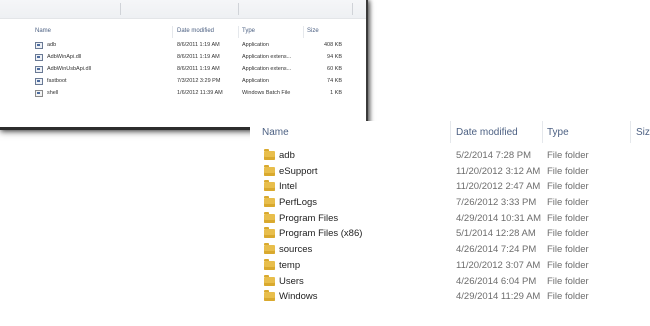 The height and width of the screenshot is (326, 650). I want to click on folder-row: sources 4/26/2014 7:24 PM File folder, so click(450, 250).